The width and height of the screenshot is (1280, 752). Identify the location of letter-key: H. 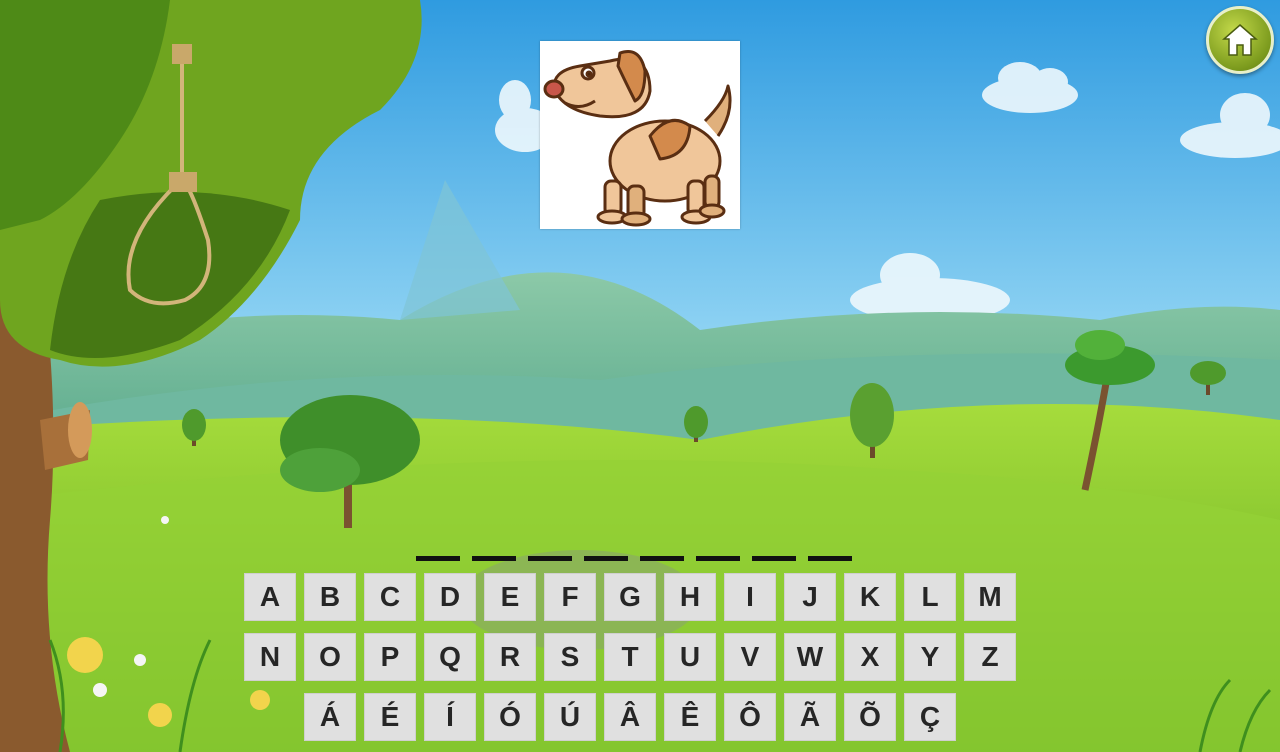
(690, 597).